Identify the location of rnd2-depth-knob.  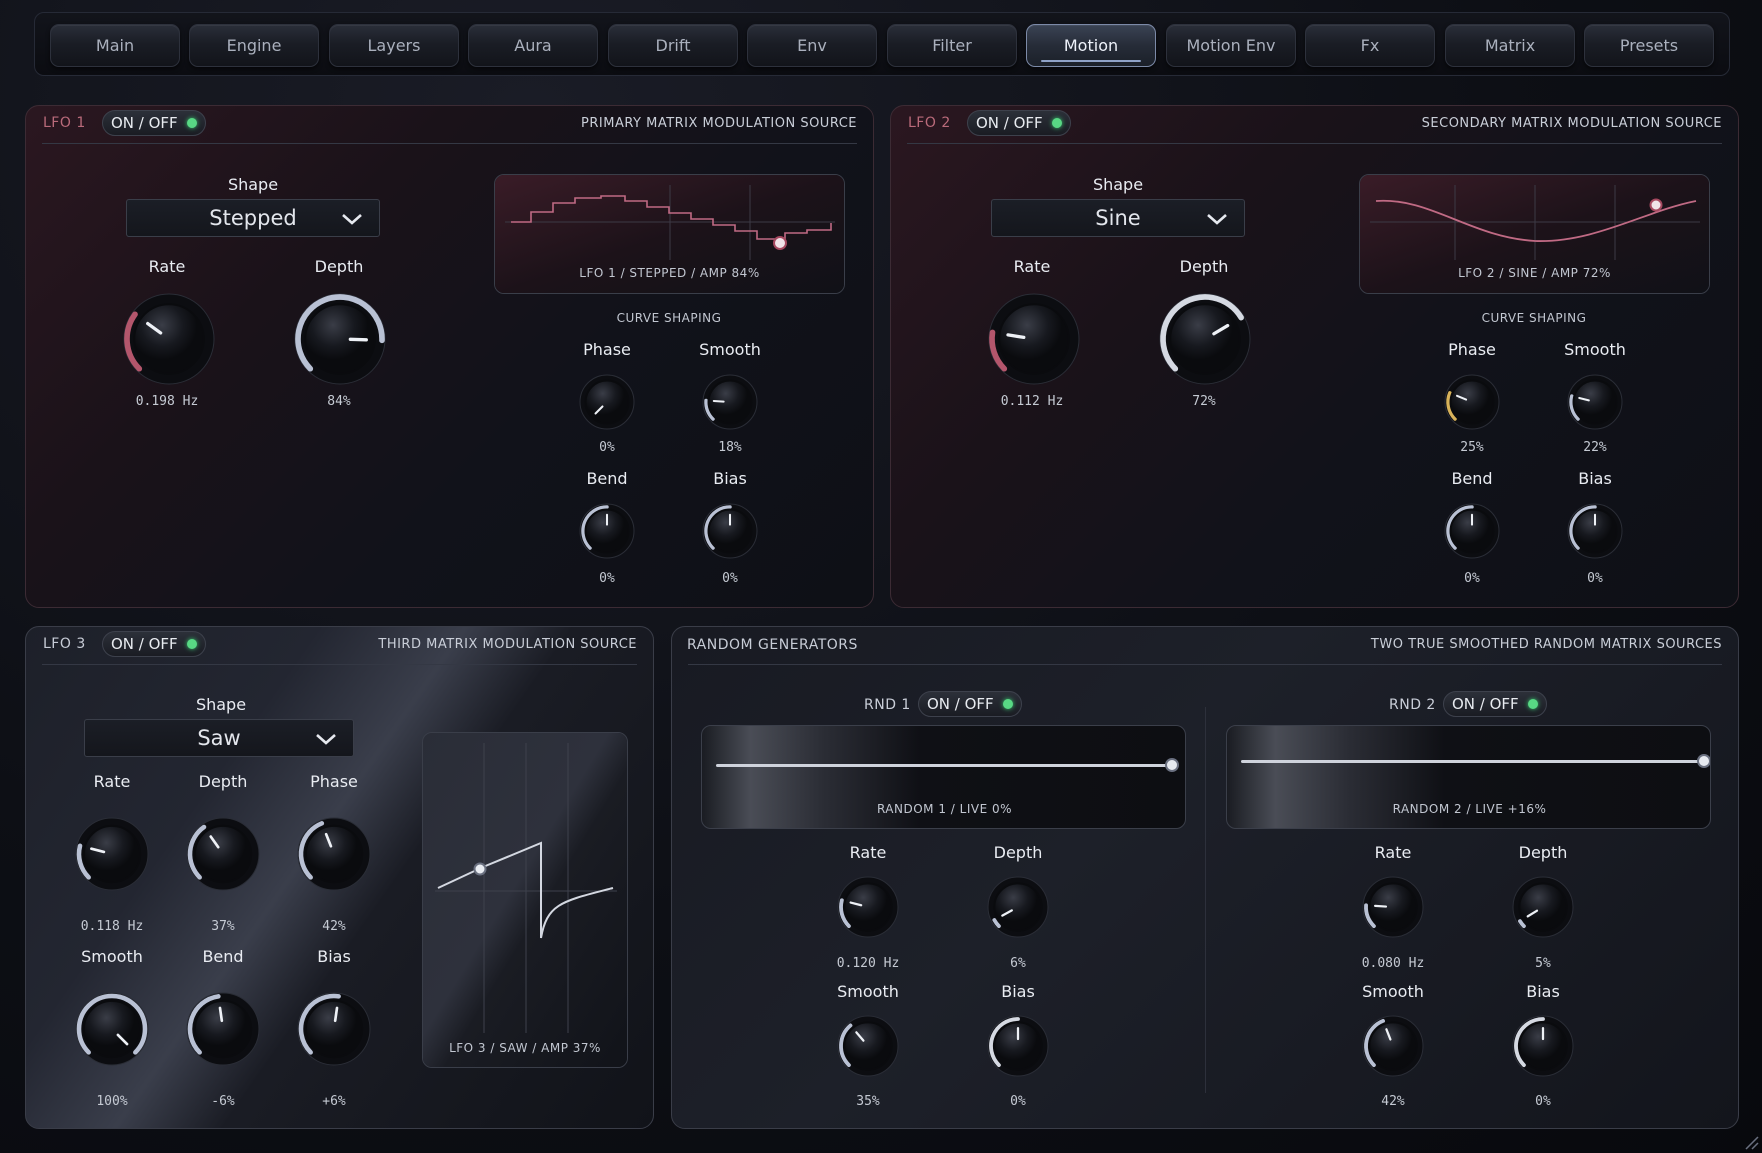
(1543, 907).